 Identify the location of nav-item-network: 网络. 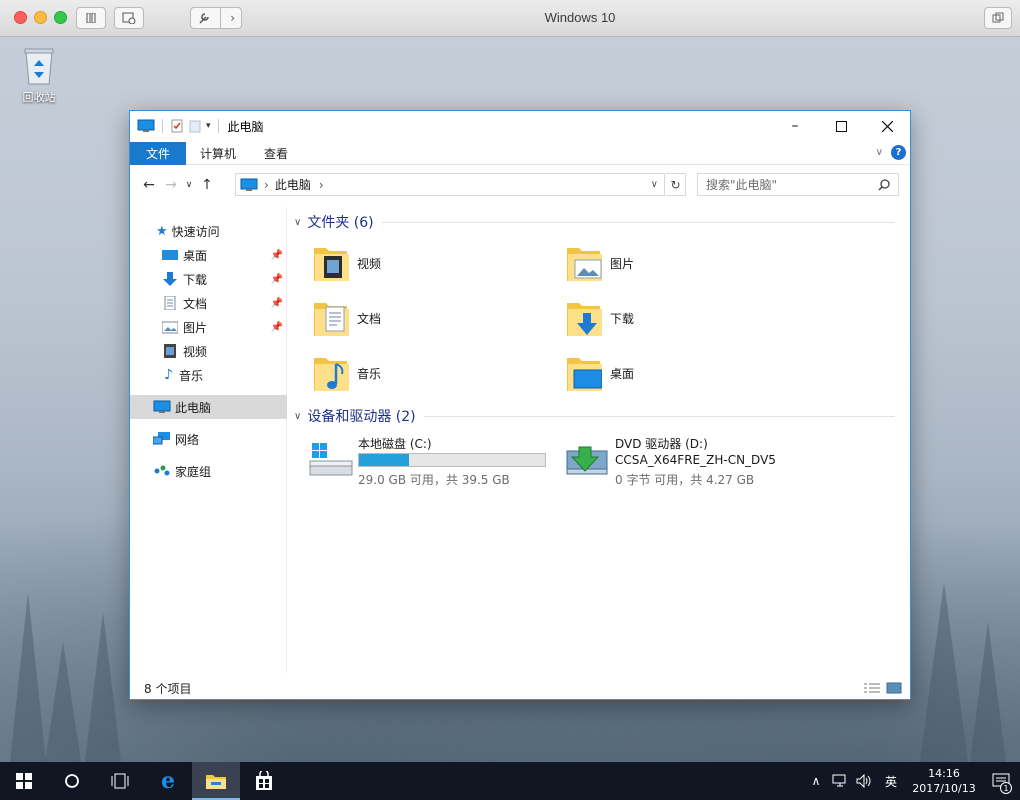
(208, 439).